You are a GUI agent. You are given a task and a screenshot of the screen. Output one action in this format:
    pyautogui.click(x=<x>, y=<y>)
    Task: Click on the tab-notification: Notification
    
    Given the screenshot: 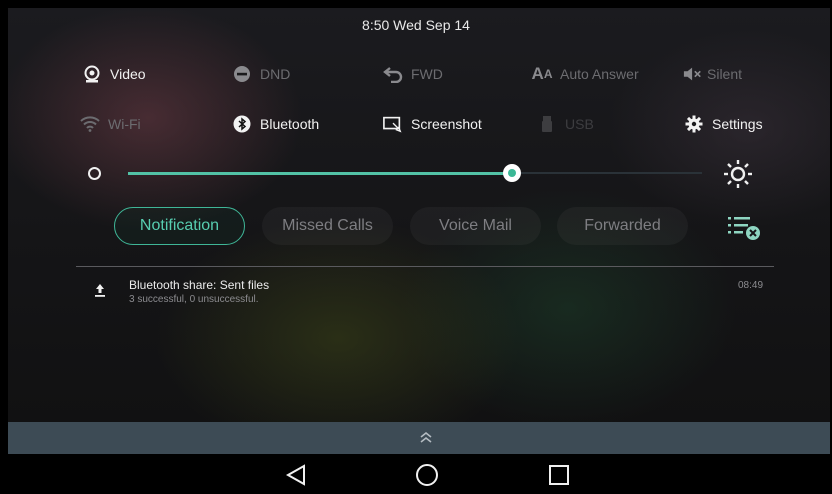 What is the action you would take?
    pyautogui.click(x=179, y=226)
    